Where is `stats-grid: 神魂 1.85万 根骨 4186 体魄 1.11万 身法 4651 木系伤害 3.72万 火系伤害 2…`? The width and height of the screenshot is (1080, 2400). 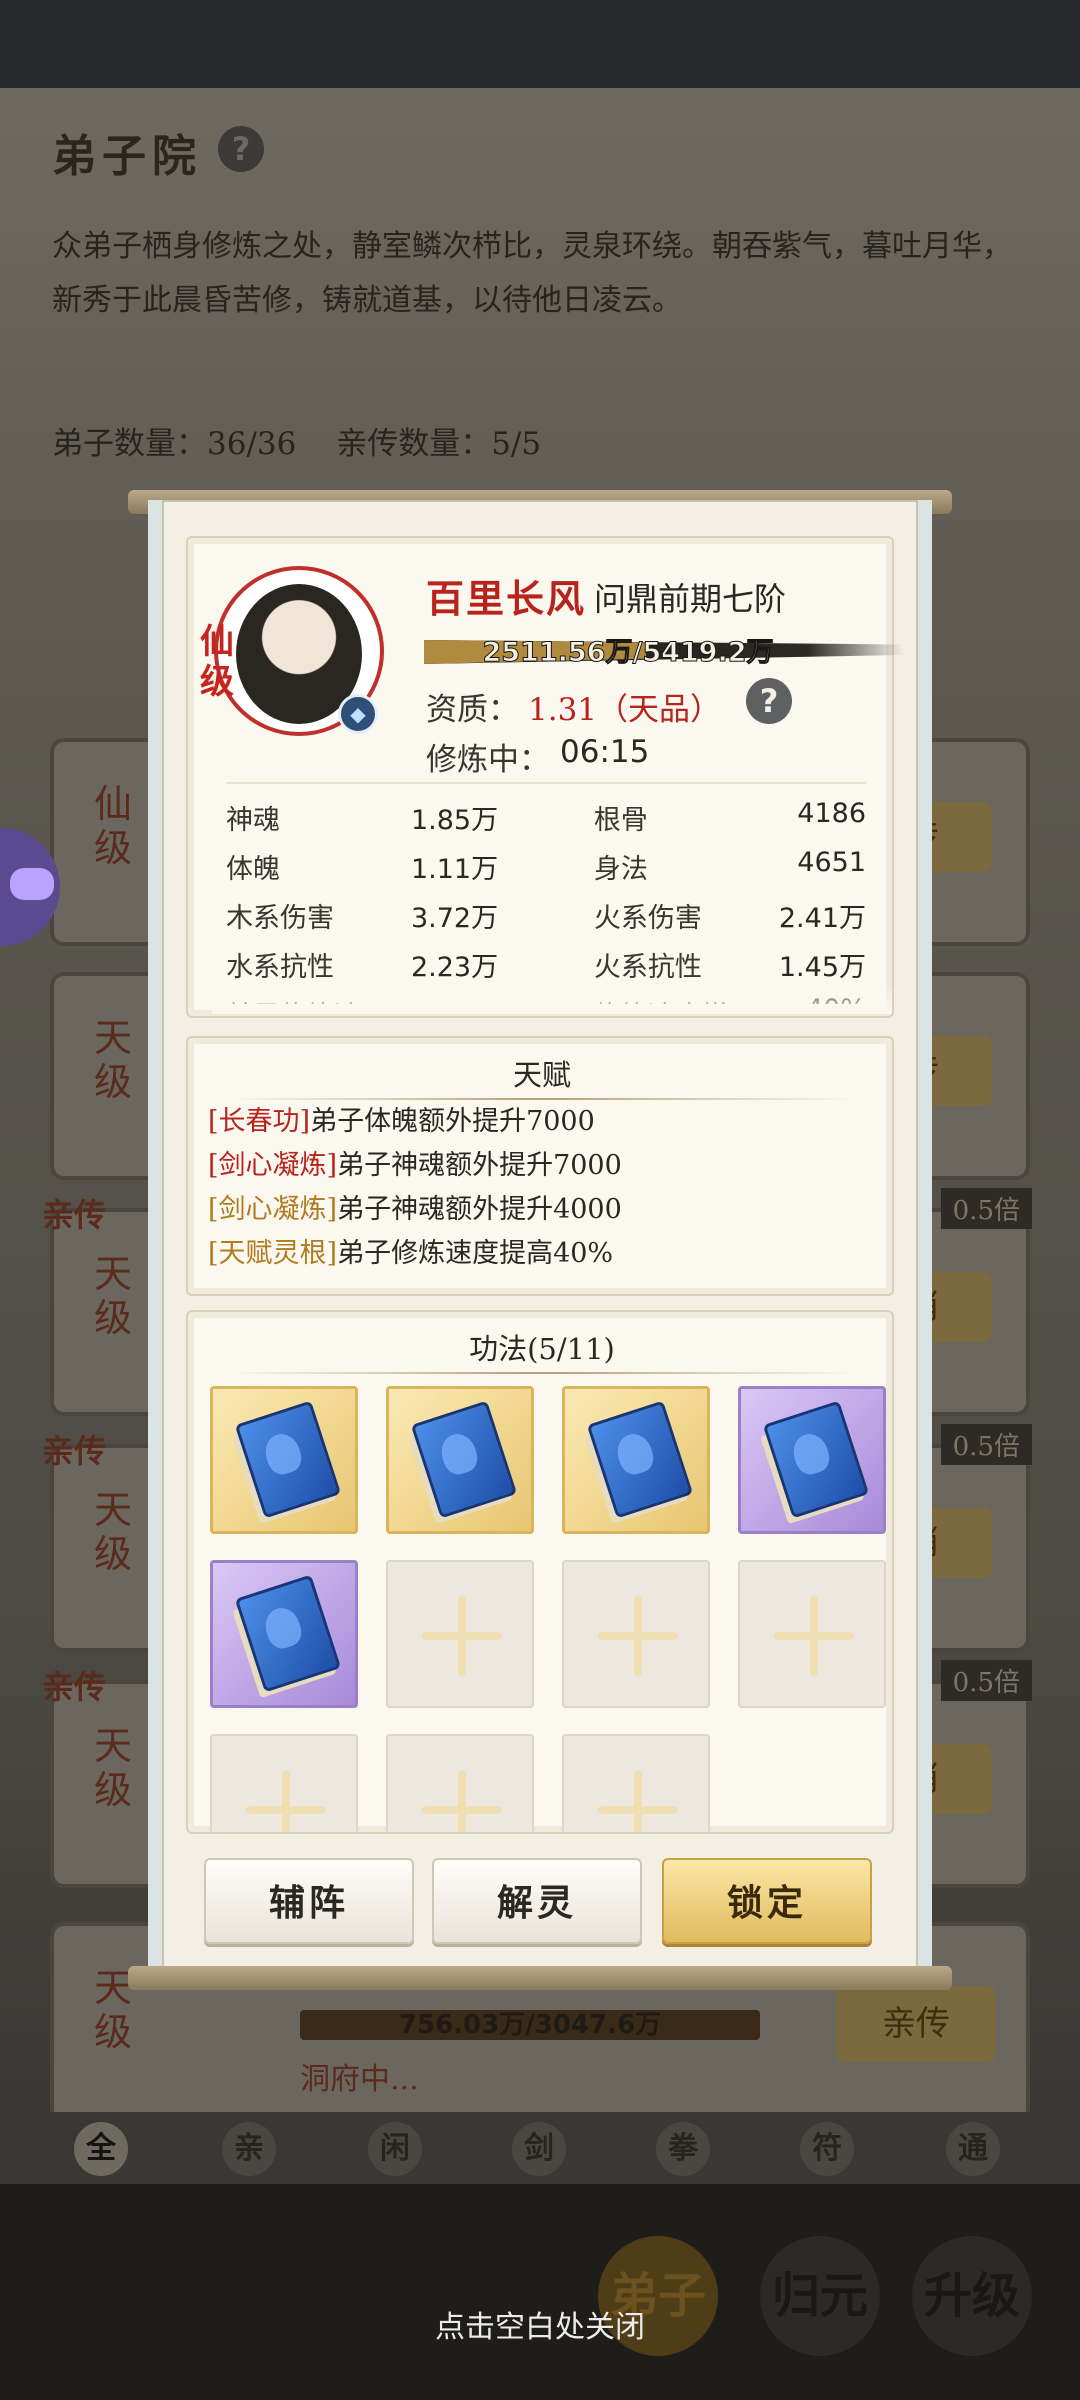 stats-grid: 神魂 1.85万 根骨 4186 体魄 1.11万 身法 4651 木系伤害 3.72万 火系伤害 2… is located at coordinates (546, 893).